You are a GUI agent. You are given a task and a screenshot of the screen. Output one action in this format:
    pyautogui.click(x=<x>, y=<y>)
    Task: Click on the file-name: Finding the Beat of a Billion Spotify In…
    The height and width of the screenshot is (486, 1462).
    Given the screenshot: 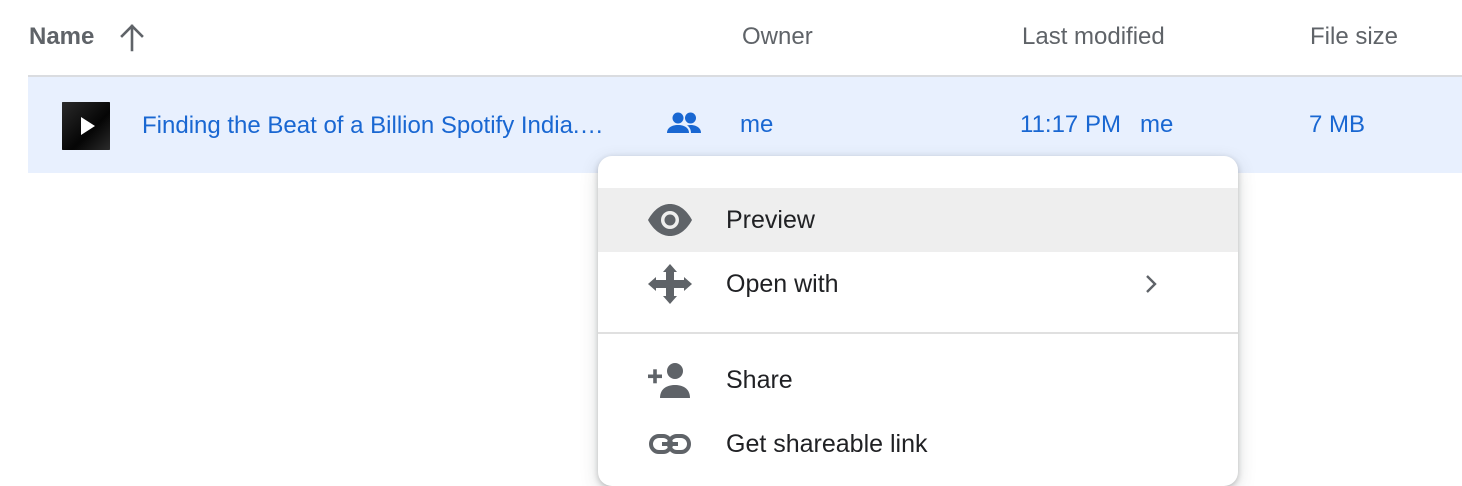 What is the action you would take?
    pyautogui.click(x=373, y=126)
    